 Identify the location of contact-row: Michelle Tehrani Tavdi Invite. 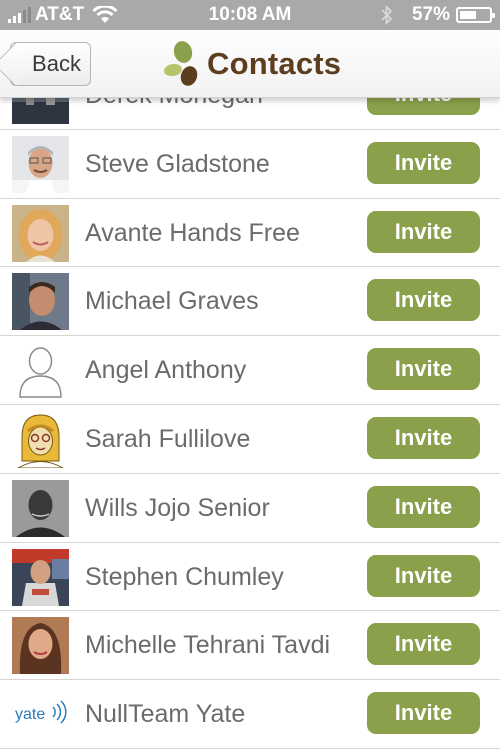
(250, 646).